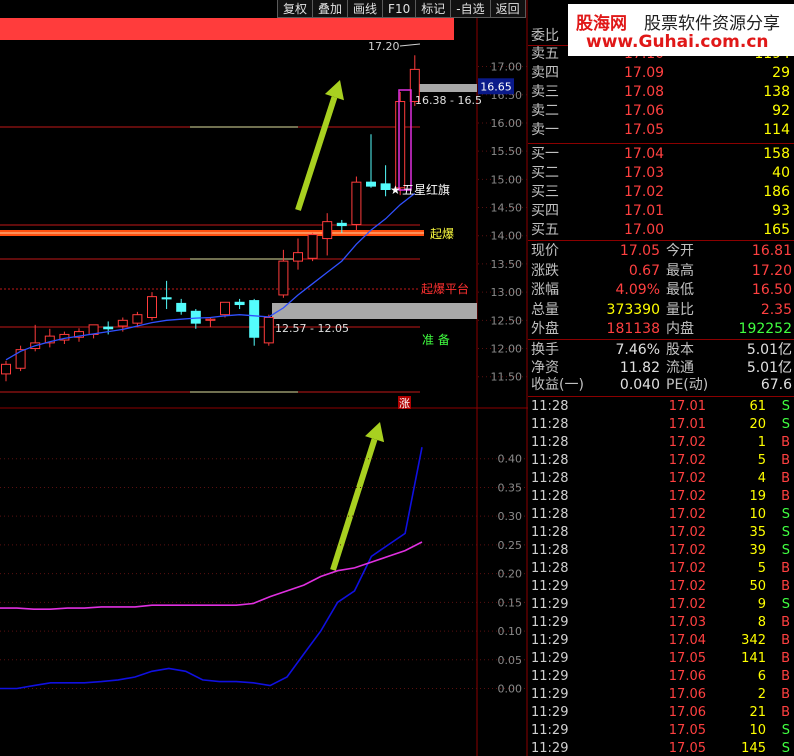  Describe the element at coordinates (771, 270) in the screenshot. I see `stat-value: 17.20` at that location.